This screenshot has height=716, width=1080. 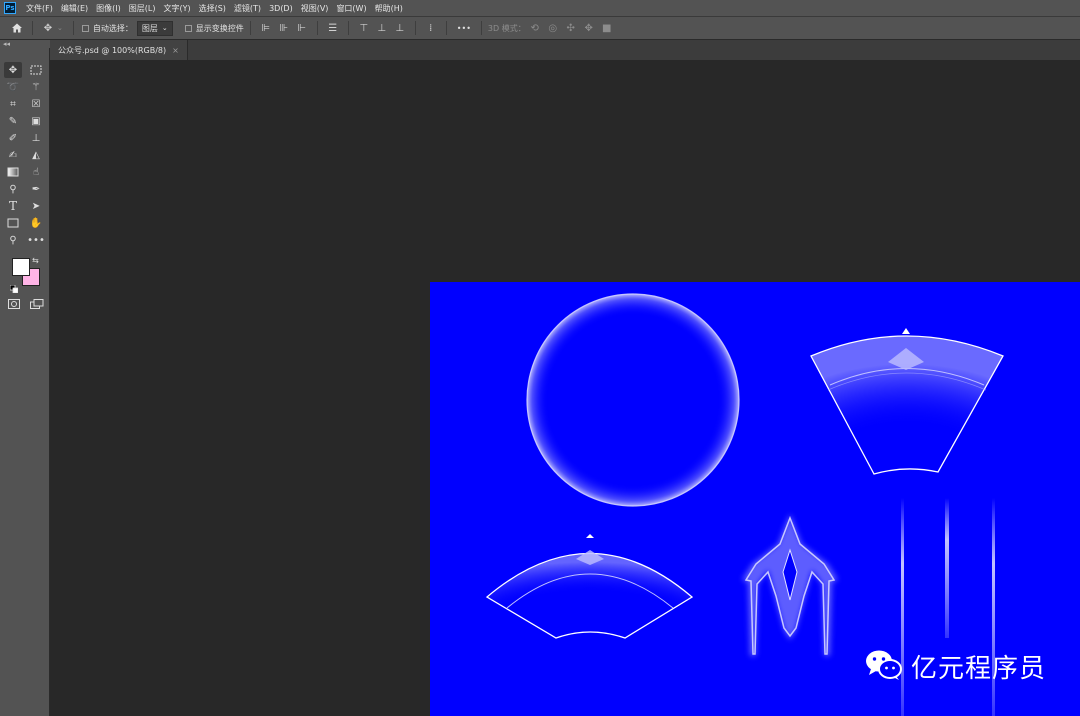 What do you see at coordinates (431, 28) in the screenshot?
I see `distribute-vertical-icon: ⁞` at bounding box center [431, 28].